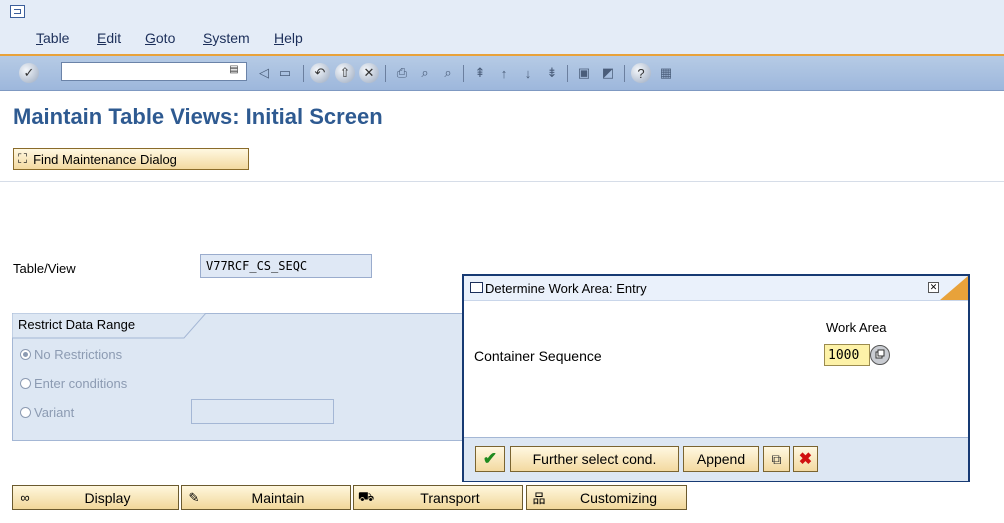 The width and height of the screenshot is (1004, 523). I want to click on next-page-icon: ↓, so click(528, 73).